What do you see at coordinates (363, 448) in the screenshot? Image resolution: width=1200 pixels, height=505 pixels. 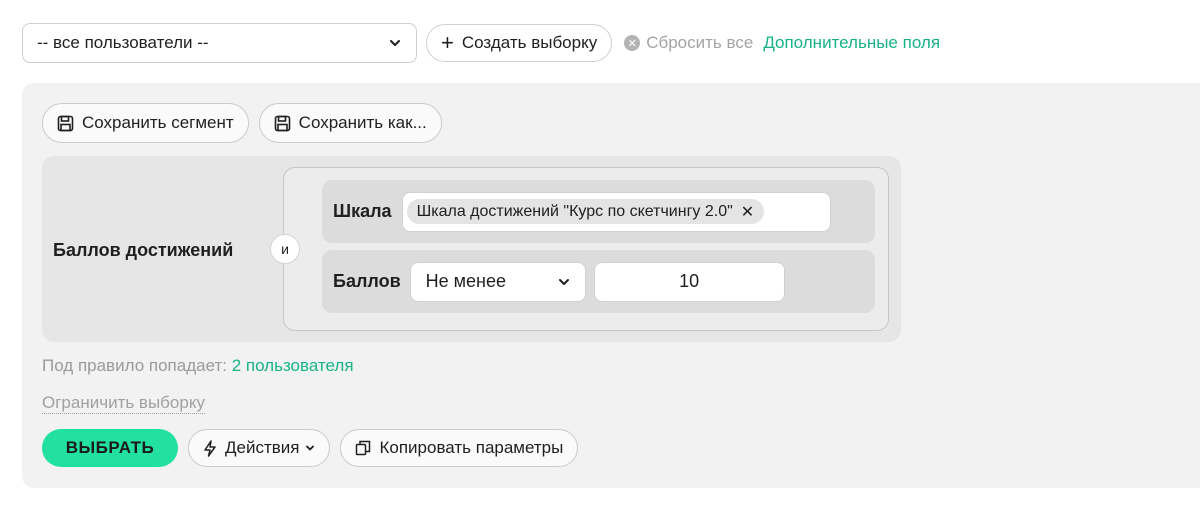 I see `copy-icon` at bounding box center [363, 448].